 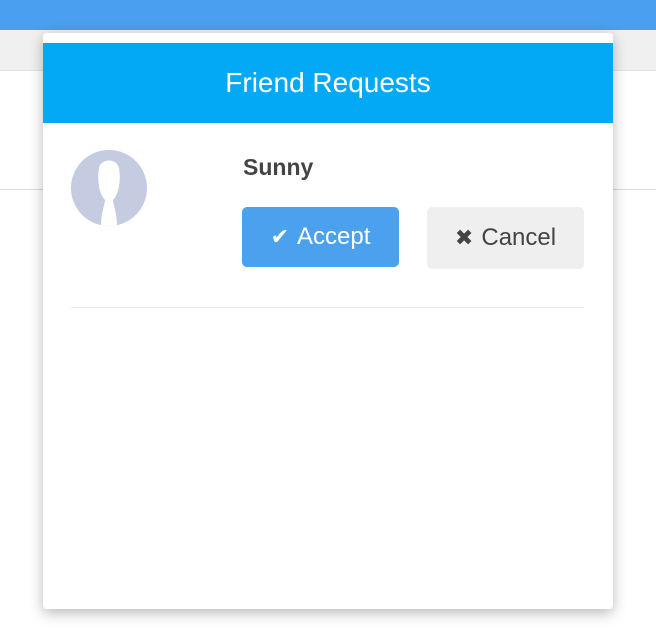 I want to click on default-user-icon, so click(x=109, y=193).